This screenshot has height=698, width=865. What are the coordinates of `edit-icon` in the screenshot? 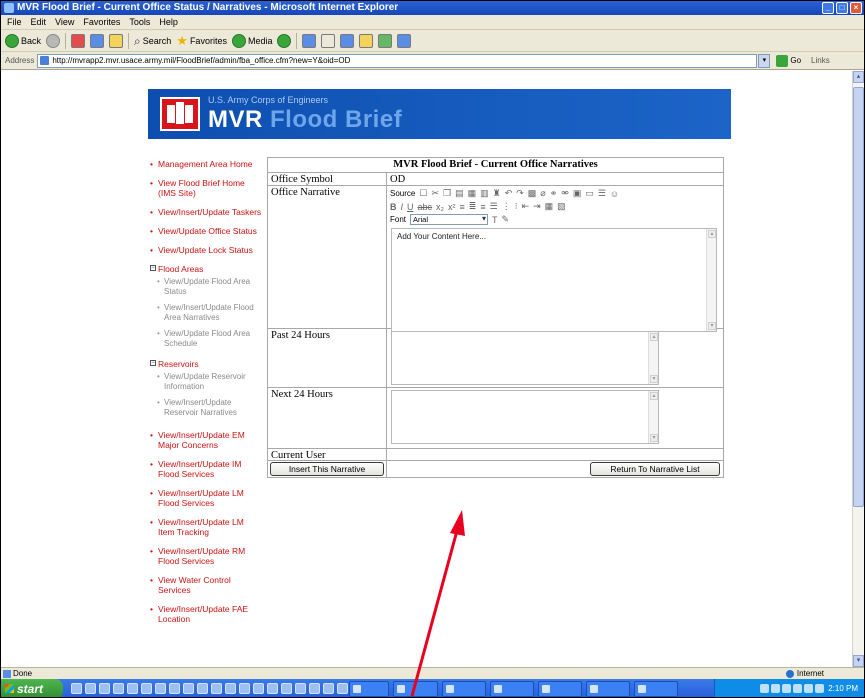 It's located at (347, 40).